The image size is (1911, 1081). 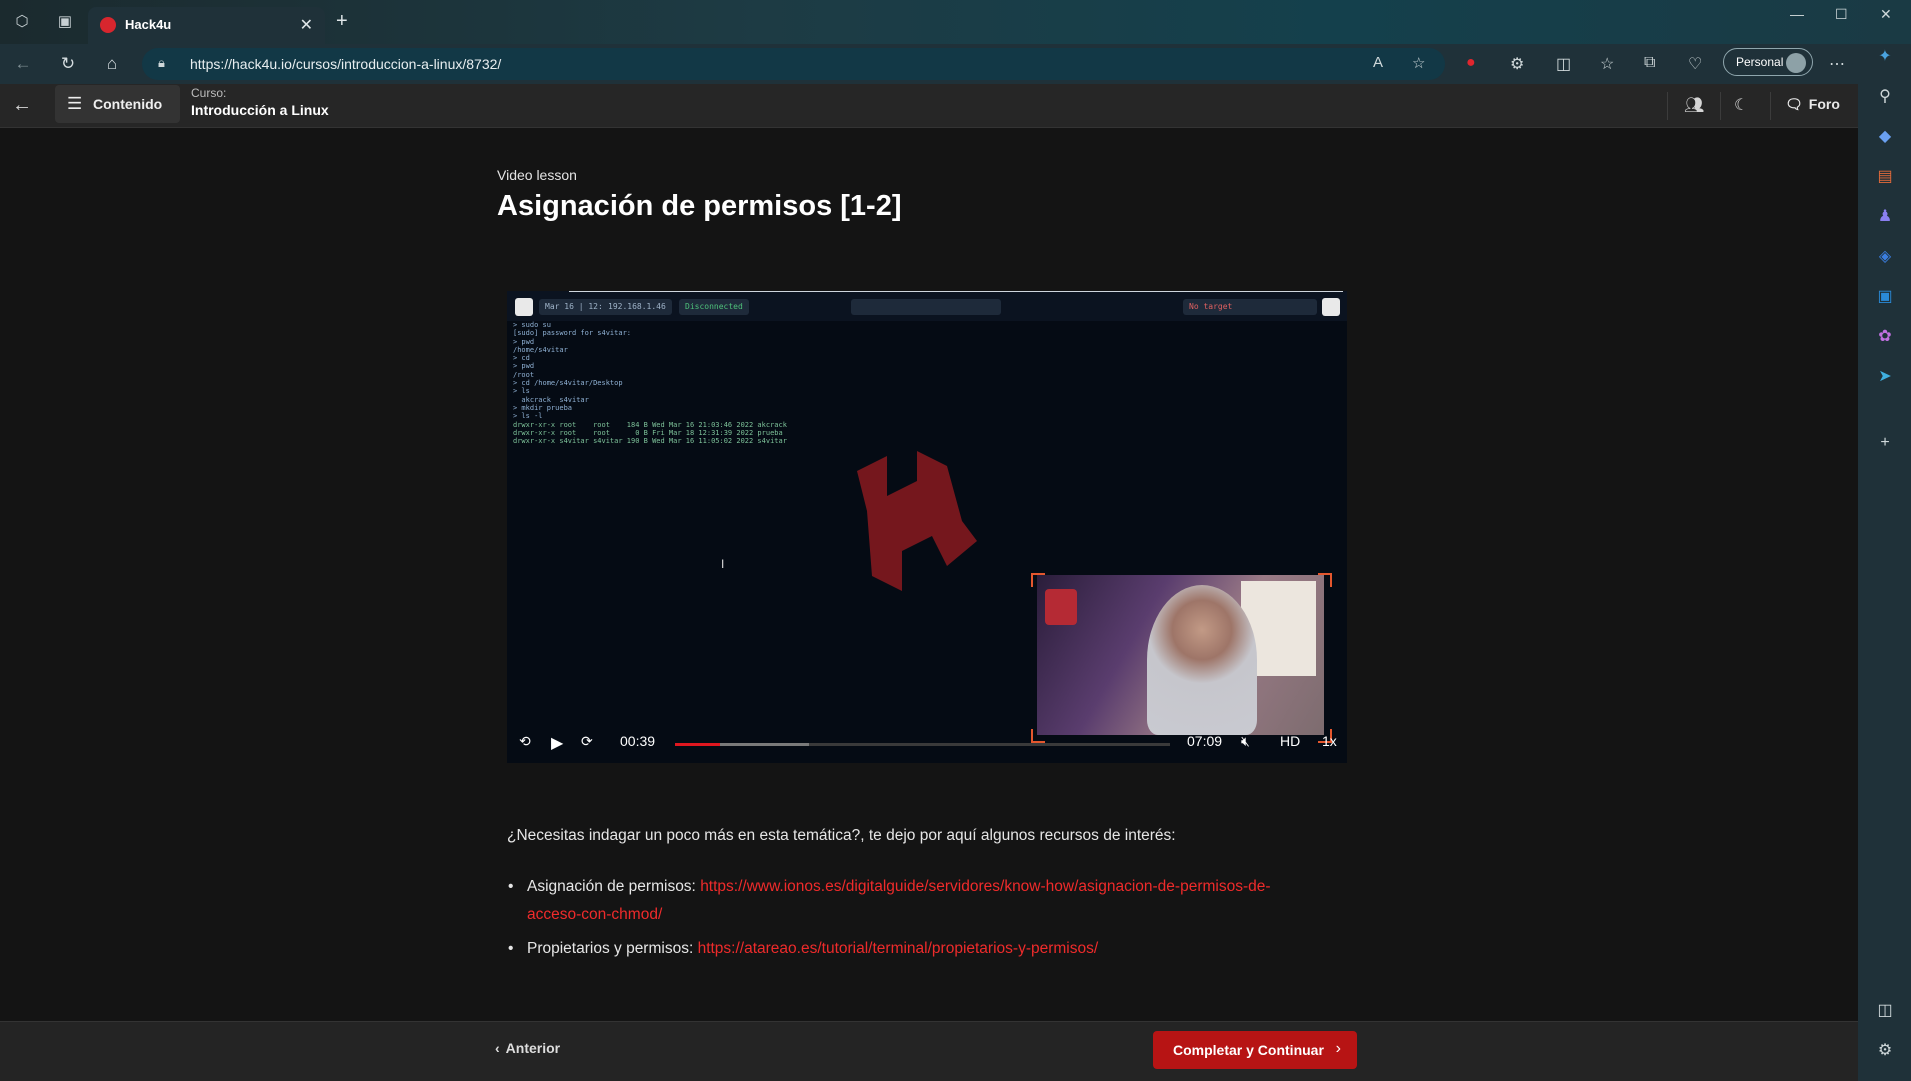 What do you see at coordinates (1245, 741) in the screenshot?
I see `mute-icon: 🔇︎` at bounding box center [1245, 741].